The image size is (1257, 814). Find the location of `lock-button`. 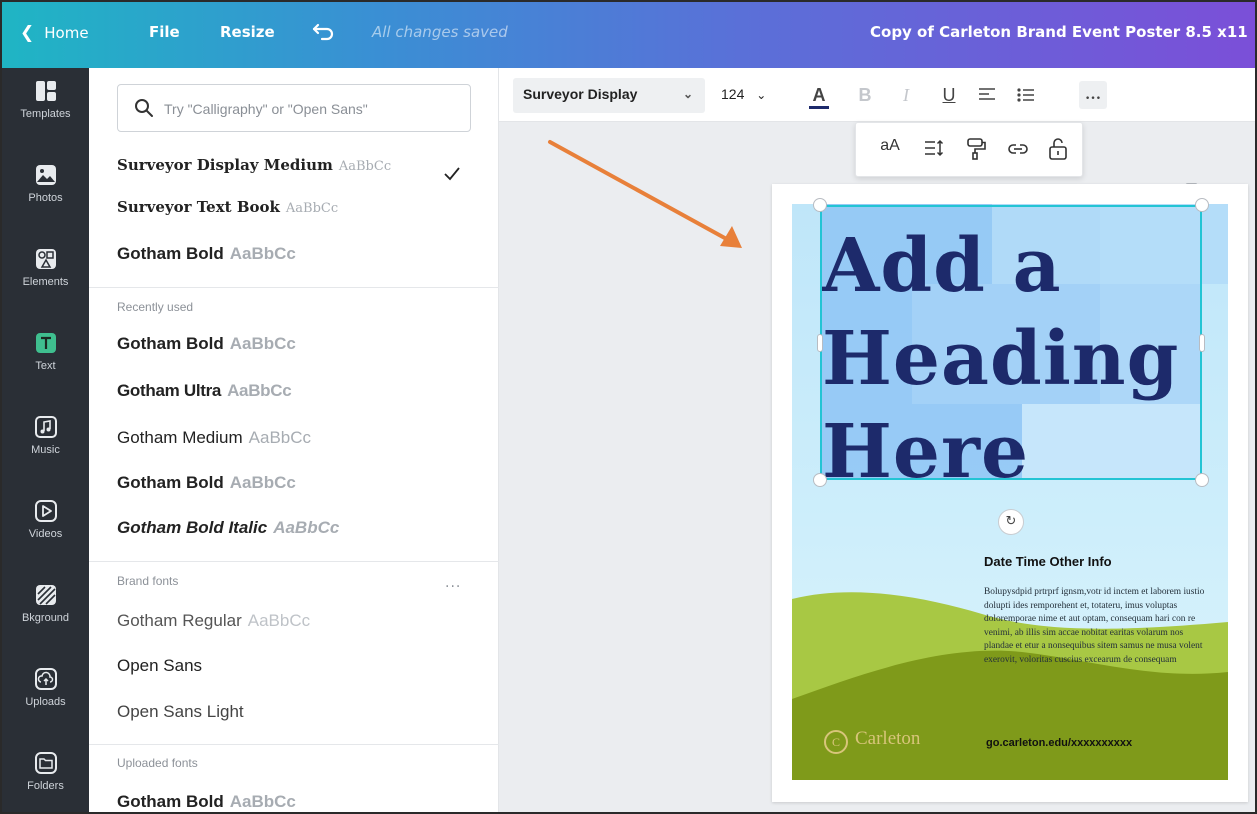

lock-button is located at coordinates (1058, 150).